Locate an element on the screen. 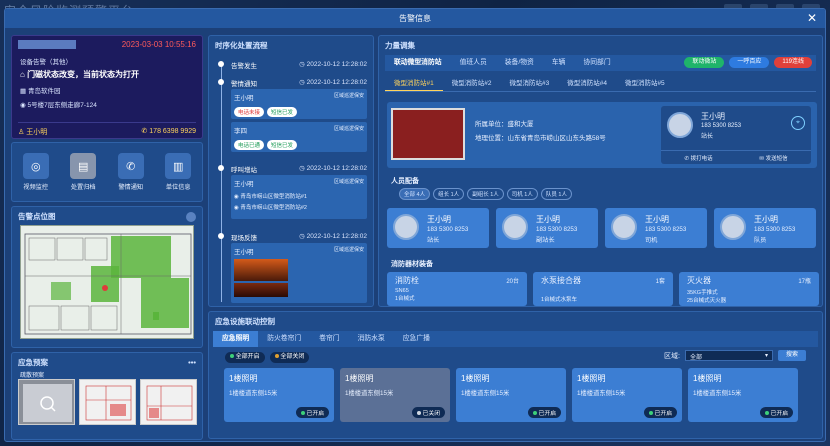 This screenshot has height=446, width=830. notify-button: ✆ 警情通知 is located at coordinates (130, 172).